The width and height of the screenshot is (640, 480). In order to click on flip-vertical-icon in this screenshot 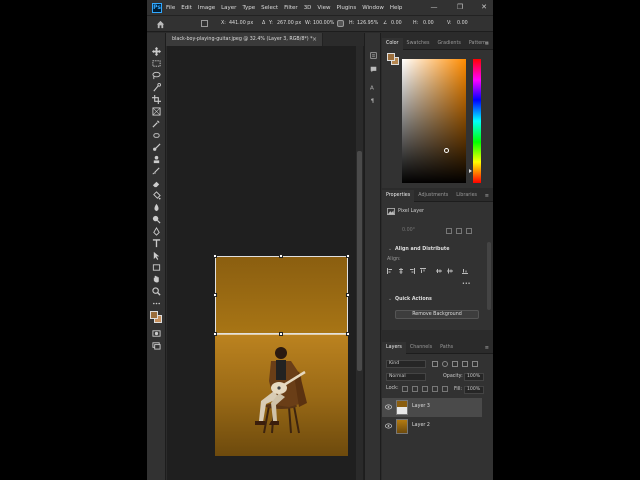, I will do `click(469, 231)`.